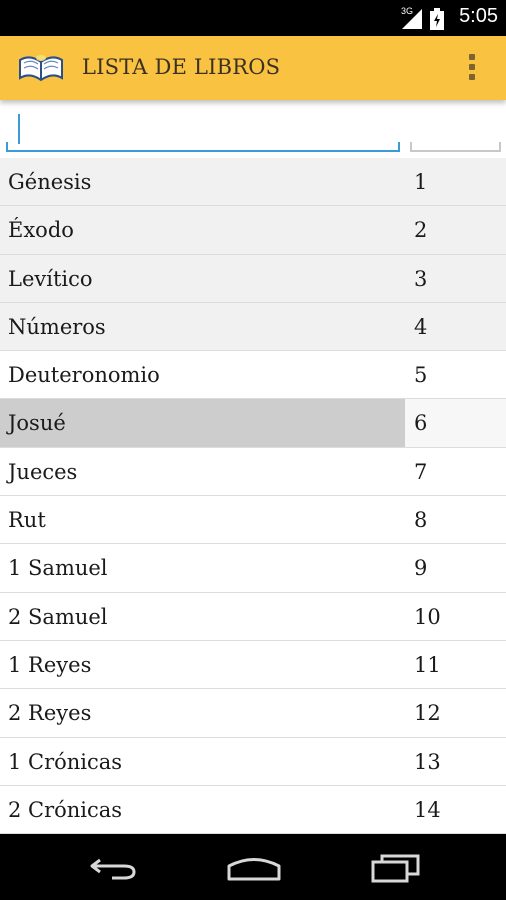 The width and height of the screenshot is (506, 900). I want to click on book-number: 13, so click(455, 761).